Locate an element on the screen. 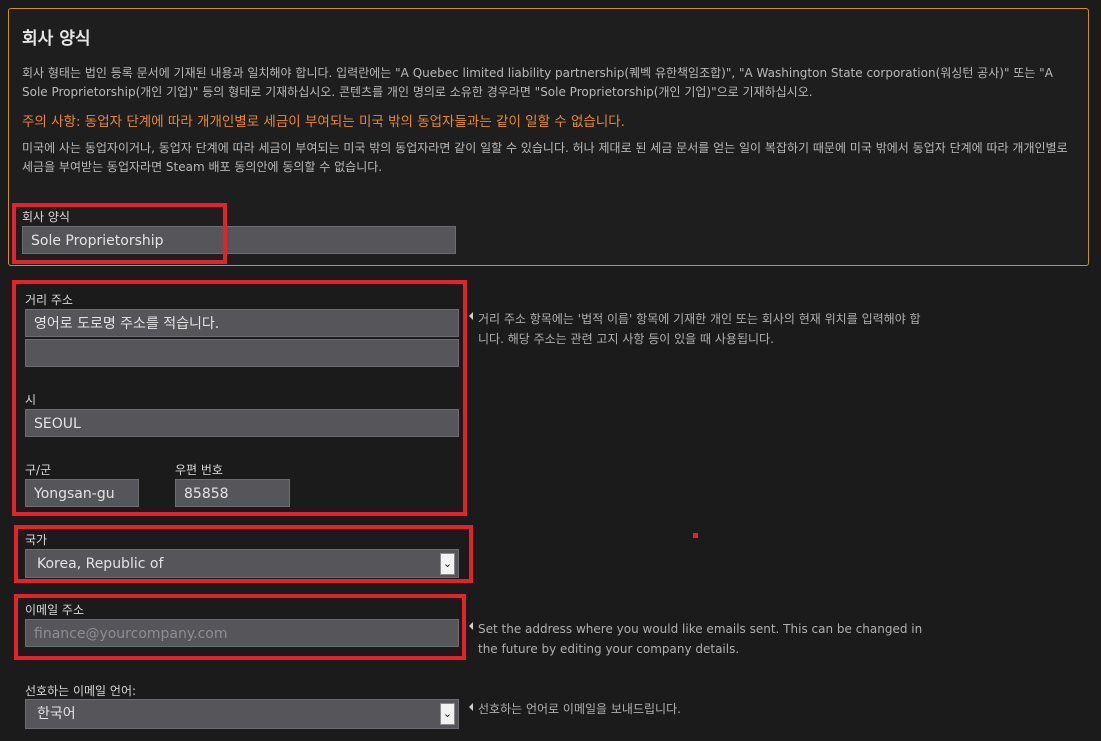  section-title: 회사 양식 is located at coordinates (56, 39).